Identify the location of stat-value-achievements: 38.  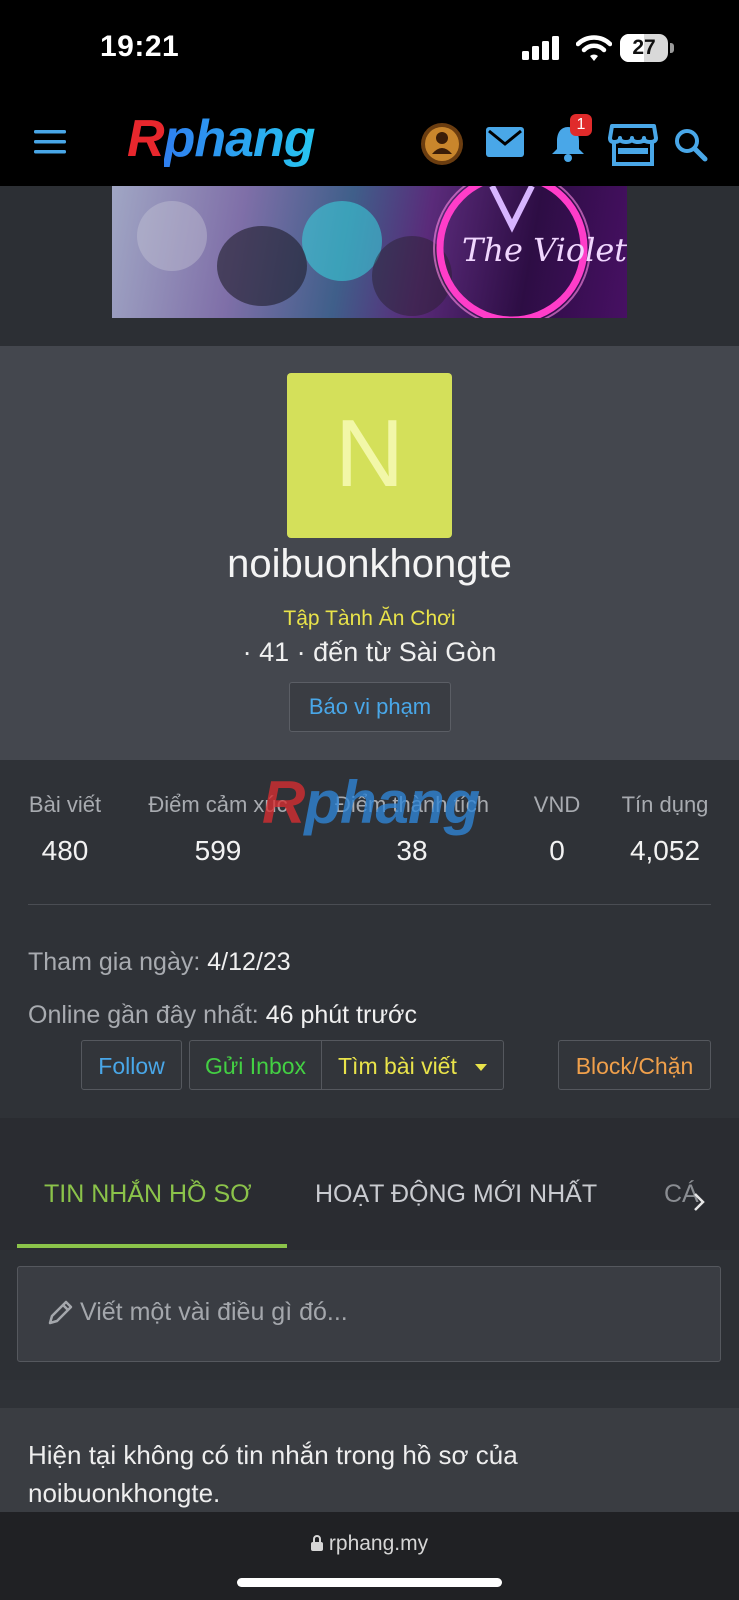
(412, 851).